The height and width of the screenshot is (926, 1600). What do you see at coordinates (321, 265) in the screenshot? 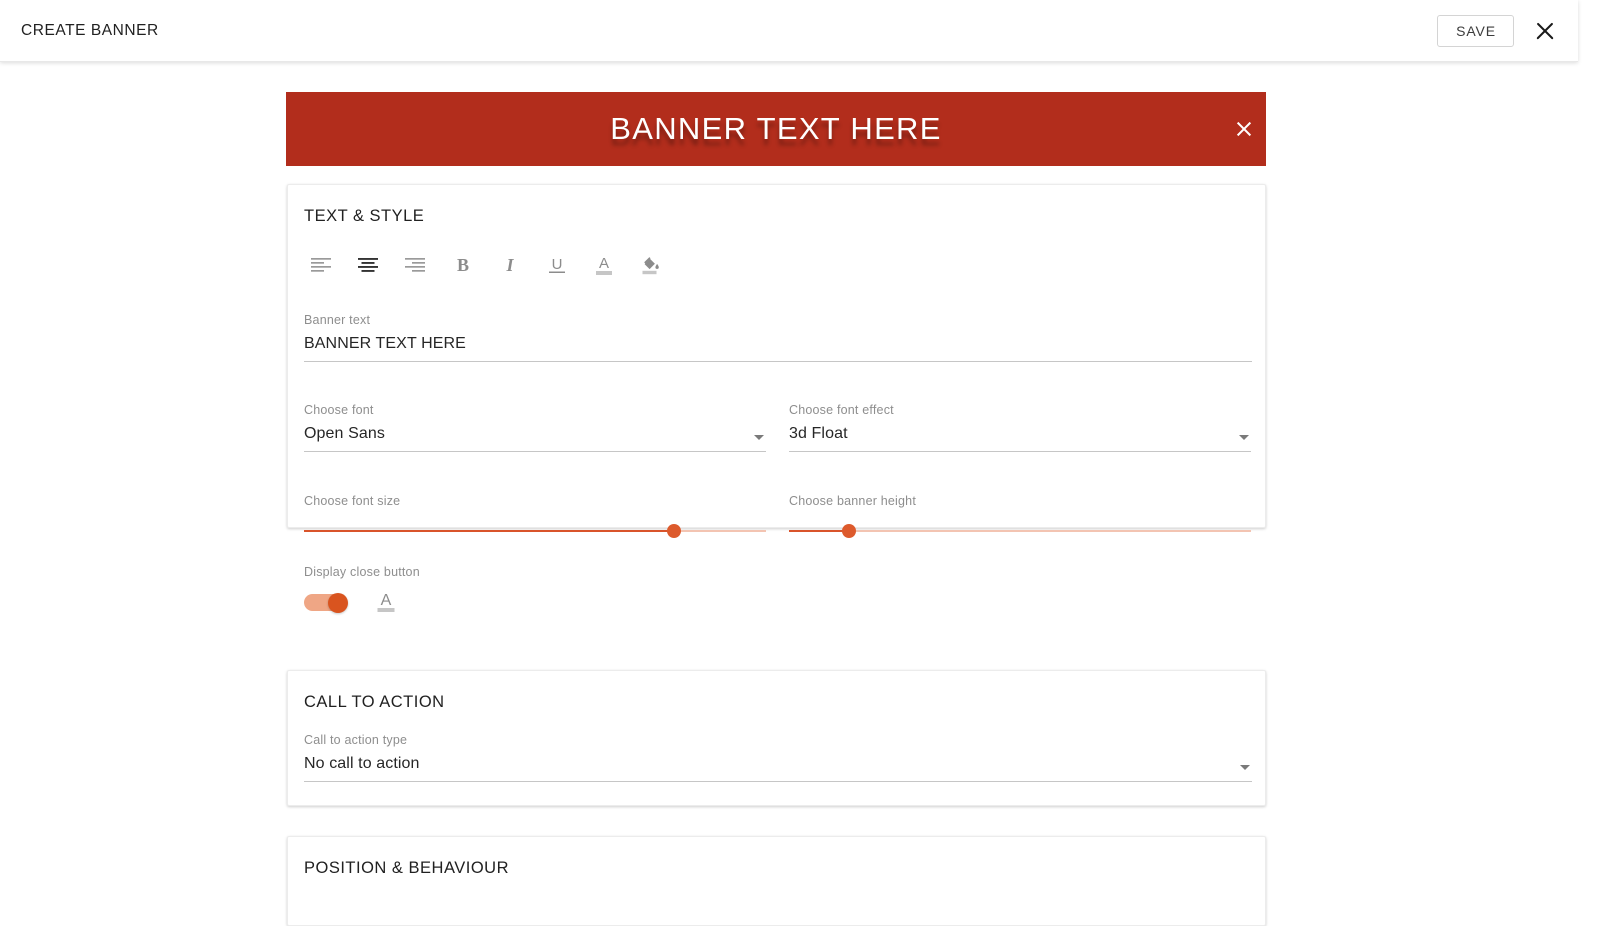
I see `align-left-icon` at bounding box center [321, 265].